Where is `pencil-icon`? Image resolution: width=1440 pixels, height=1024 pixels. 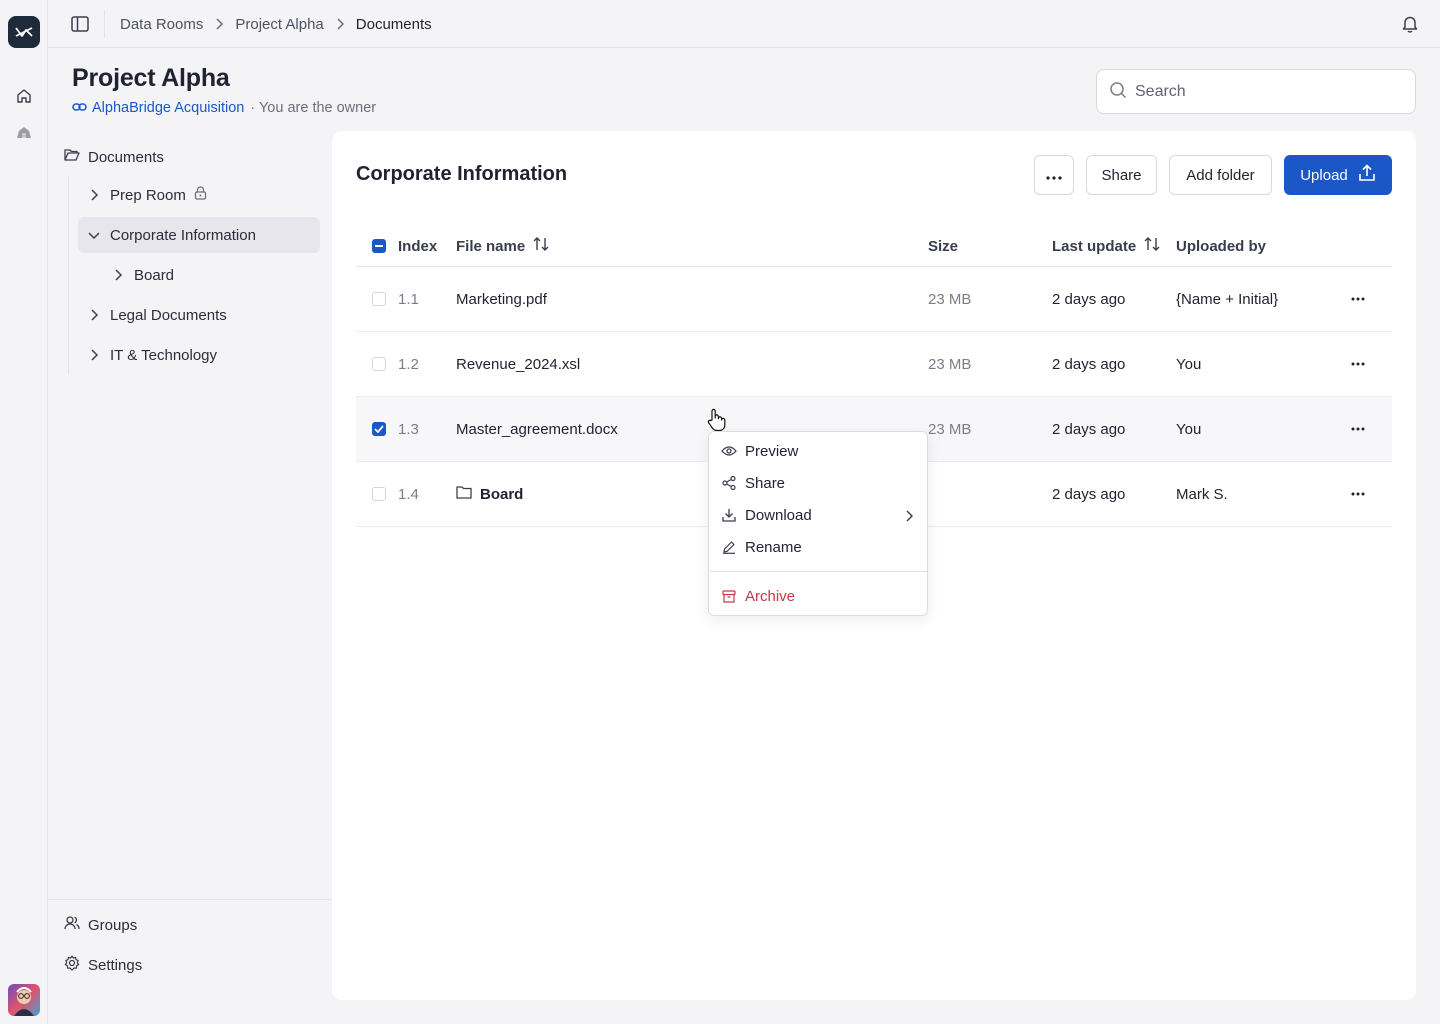 pencil-icon is located at coordinates (729, 547).